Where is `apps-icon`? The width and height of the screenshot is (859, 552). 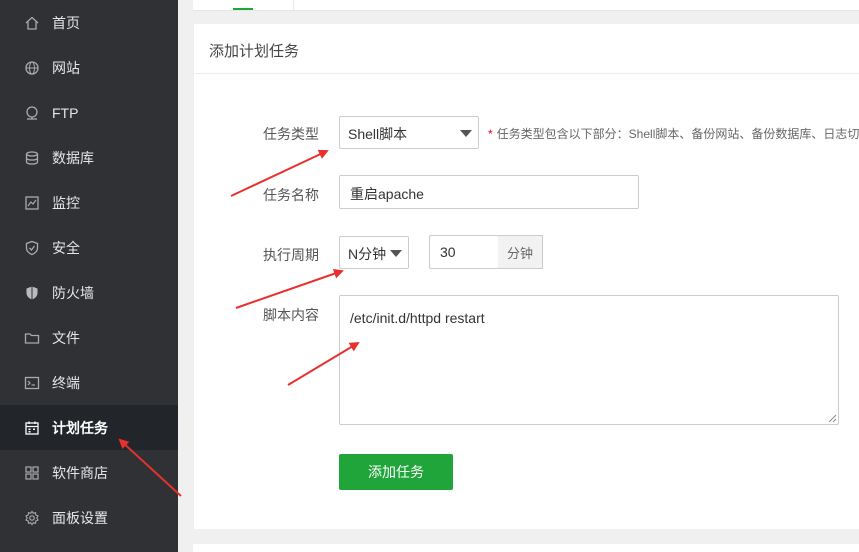
apps-icon is located at coordinates (32, 473).